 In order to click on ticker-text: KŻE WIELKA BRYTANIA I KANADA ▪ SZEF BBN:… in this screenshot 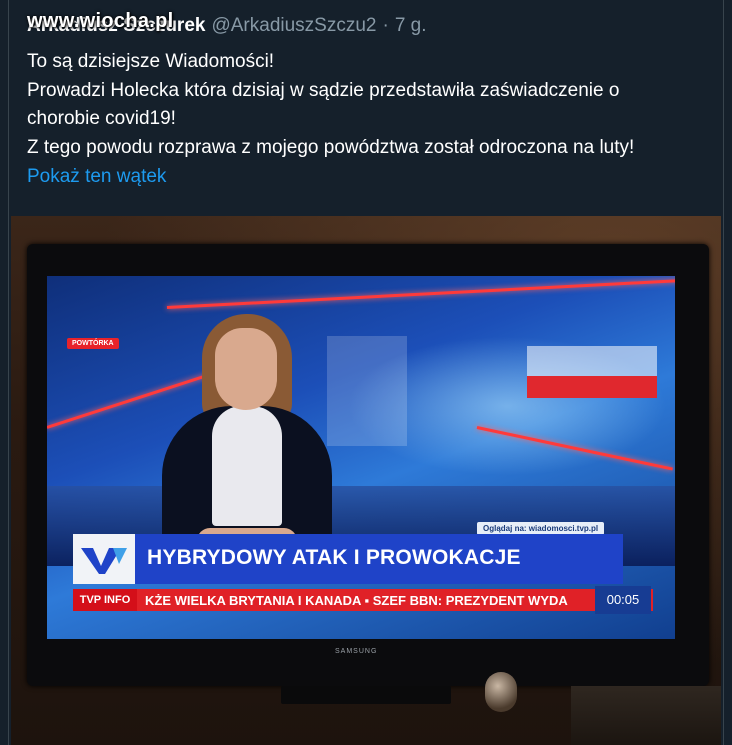, I will do `click(356, 600)`.